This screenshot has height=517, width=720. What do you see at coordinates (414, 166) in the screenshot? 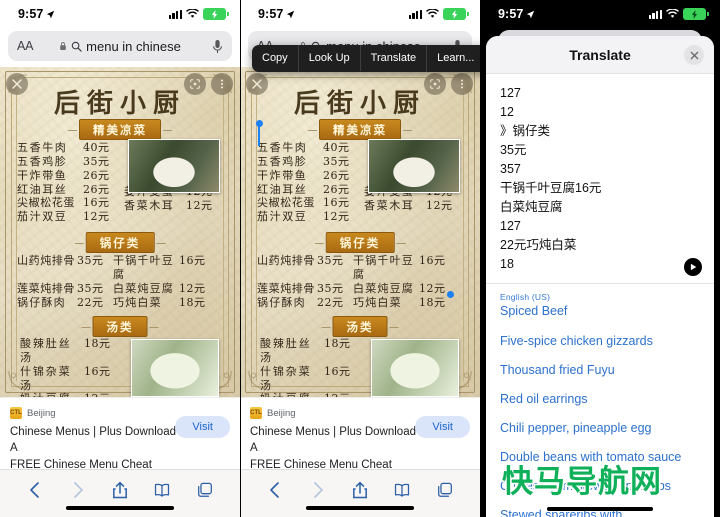
I see `menu-photo-cold-dish` at bounding box center [414, 166].